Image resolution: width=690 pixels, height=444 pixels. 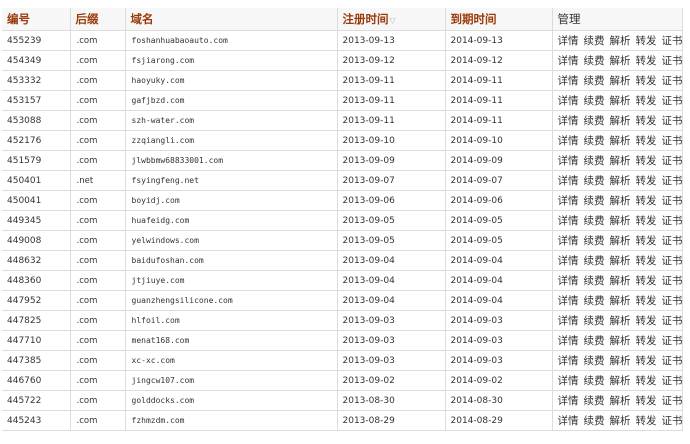 I want to click on header-id: 编号, so click(x=36, y=19).